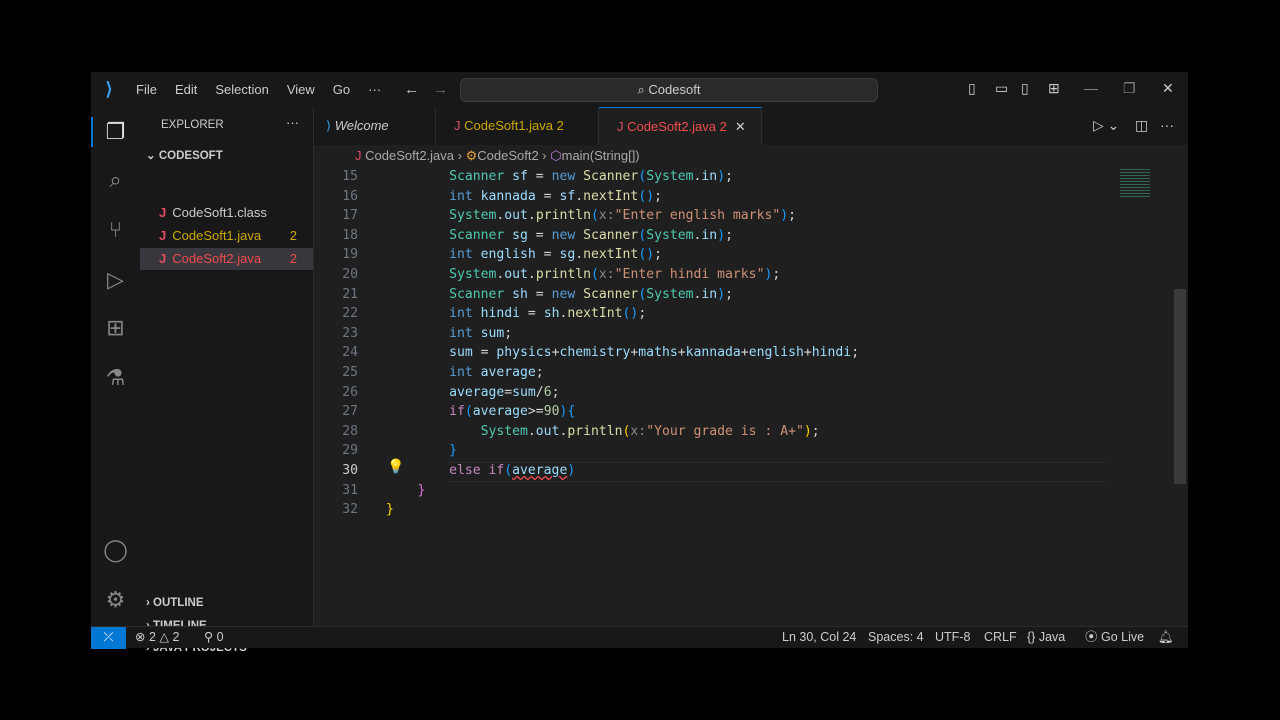  I want to click on code-line: Scanner sf = new Scanner(System.in);, so click(559, 177).